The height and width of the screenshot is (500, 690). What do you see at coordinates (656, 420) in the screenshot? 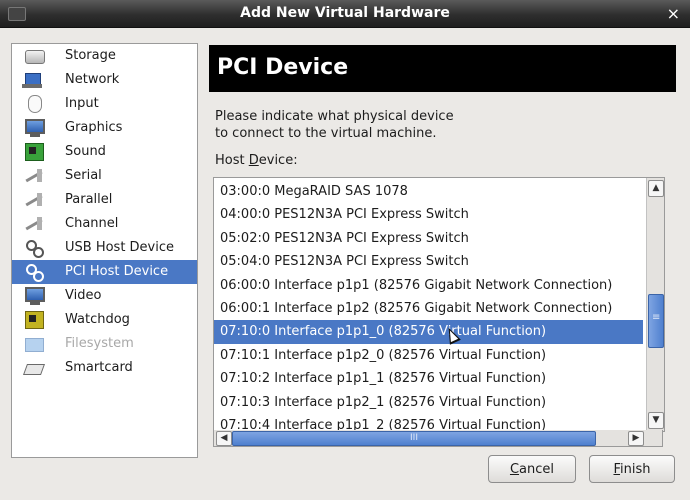
I see `scroll-down-icon: ▼` at bounding box center [656, 420].